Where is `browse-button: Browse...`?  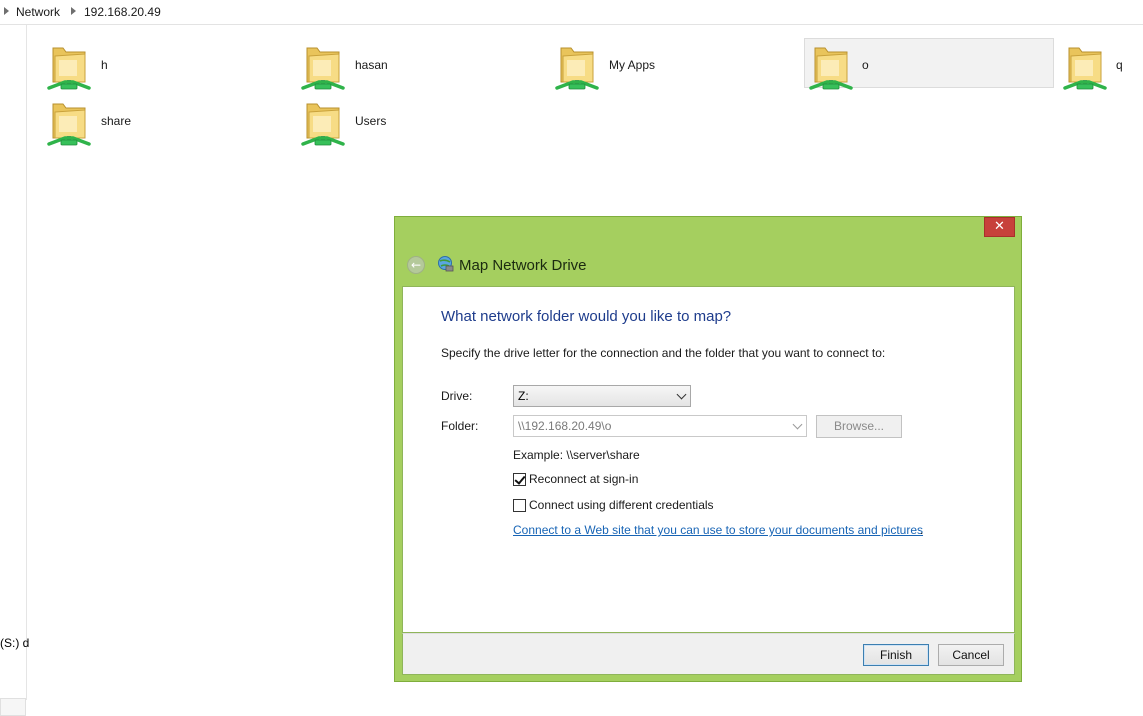
browse-button: Browse... is located at coordinates (859, 426).